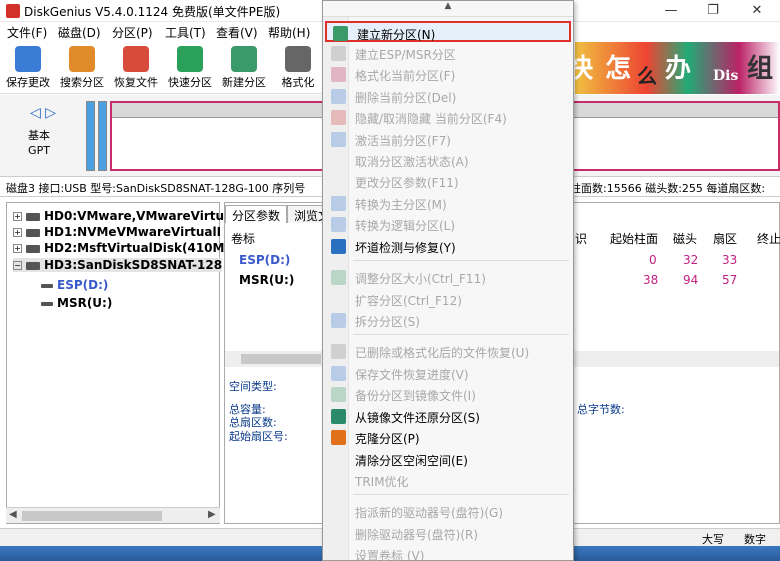 The image size is (780, 561). I want to click on menu-item-1: 建立新分区(N), so click(448, 31).